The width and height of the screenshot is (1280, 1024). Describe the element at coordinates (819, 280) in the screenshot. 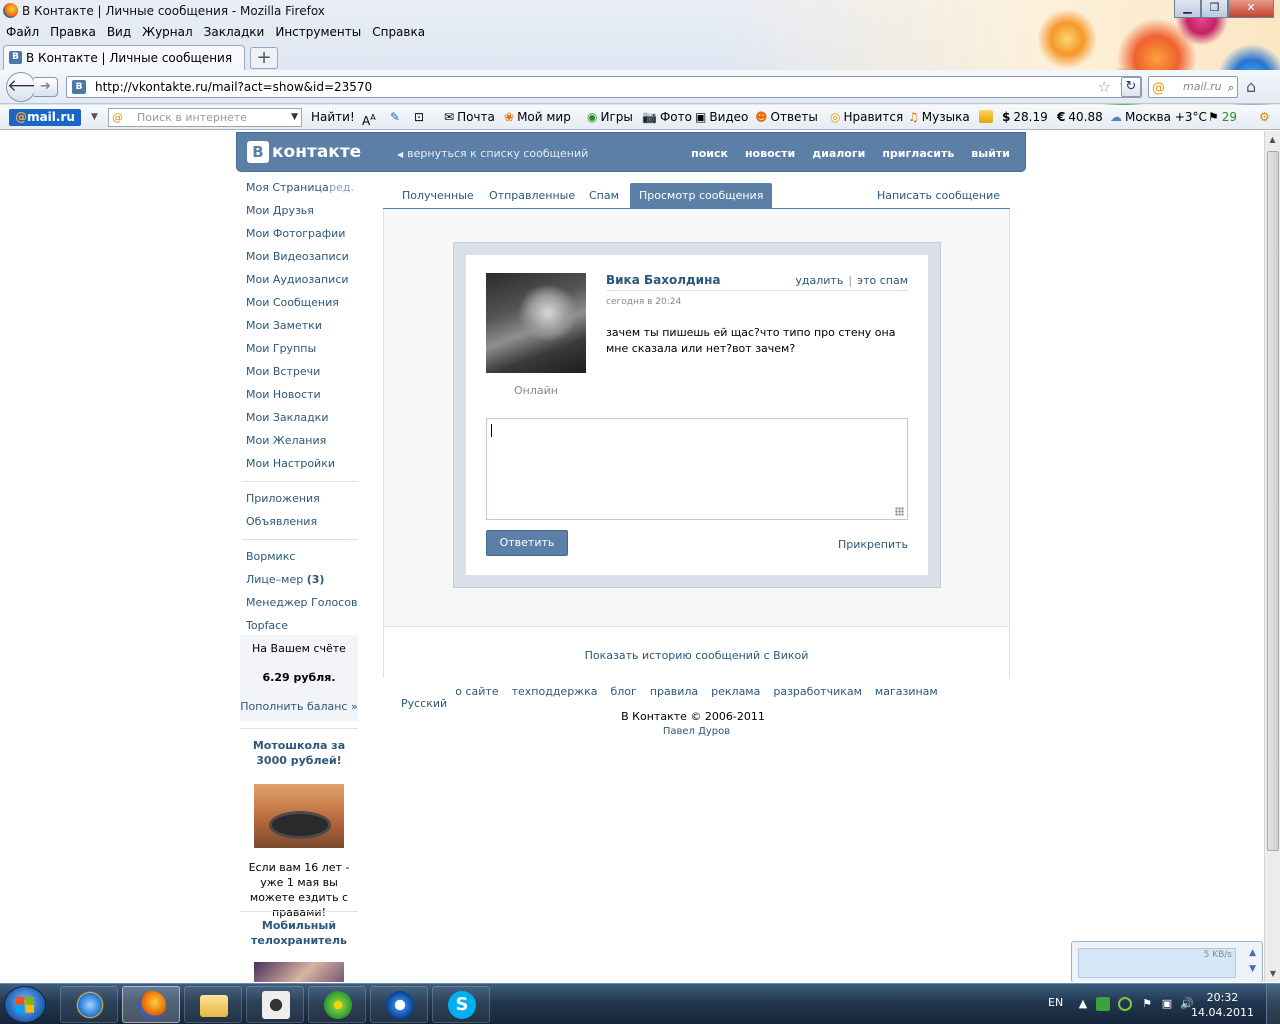

I see `delete-link: удалить` at that location.